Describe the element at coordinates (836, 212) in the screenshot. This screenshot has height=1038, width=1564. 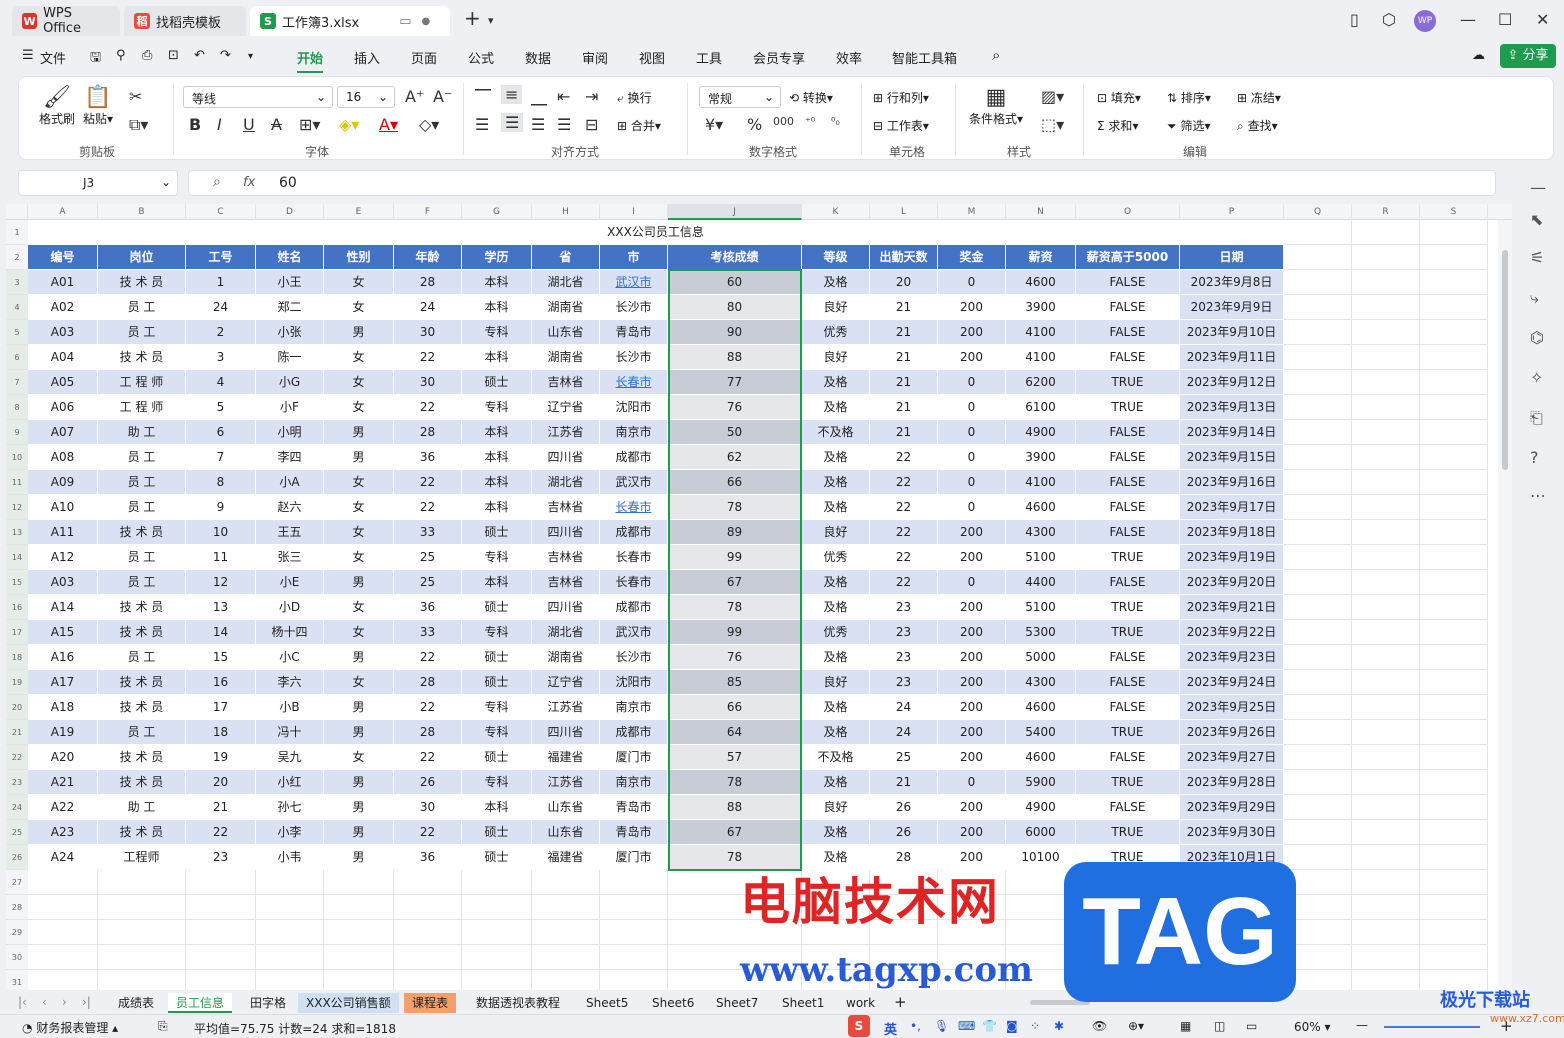
I see `column-header: K` at that location.